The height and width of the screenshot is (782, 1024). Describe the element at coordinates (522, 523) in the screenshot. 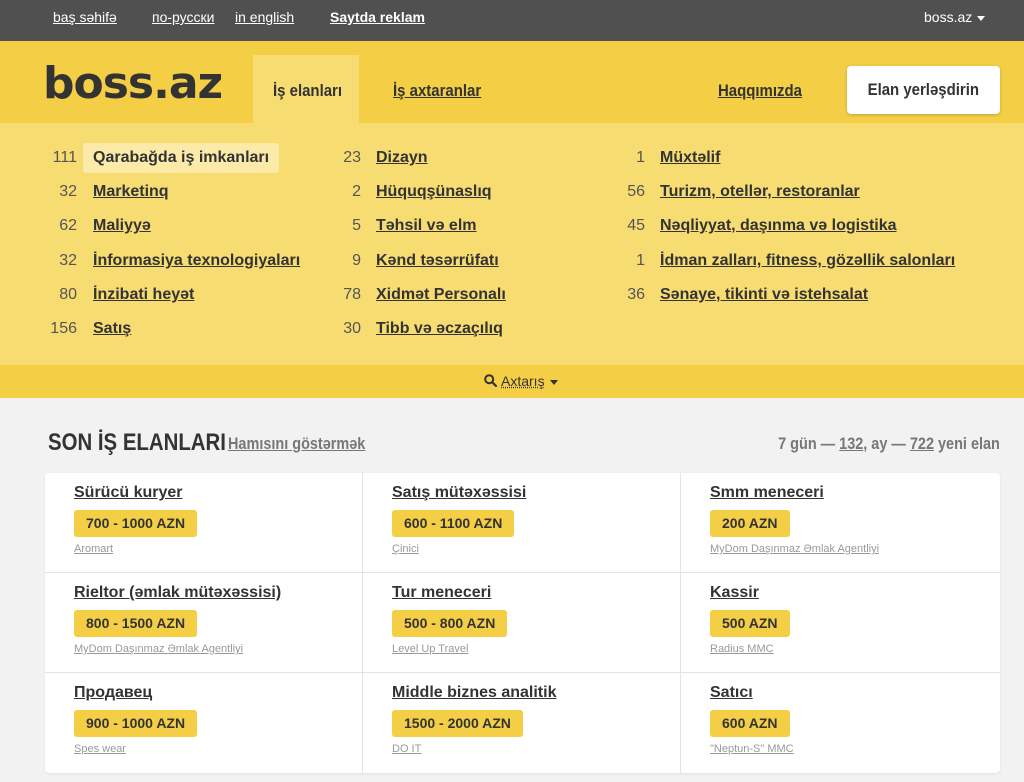

I see `job-card: Satış mütəxəssisi 600 - 1100 AZN Çinici` at that location.